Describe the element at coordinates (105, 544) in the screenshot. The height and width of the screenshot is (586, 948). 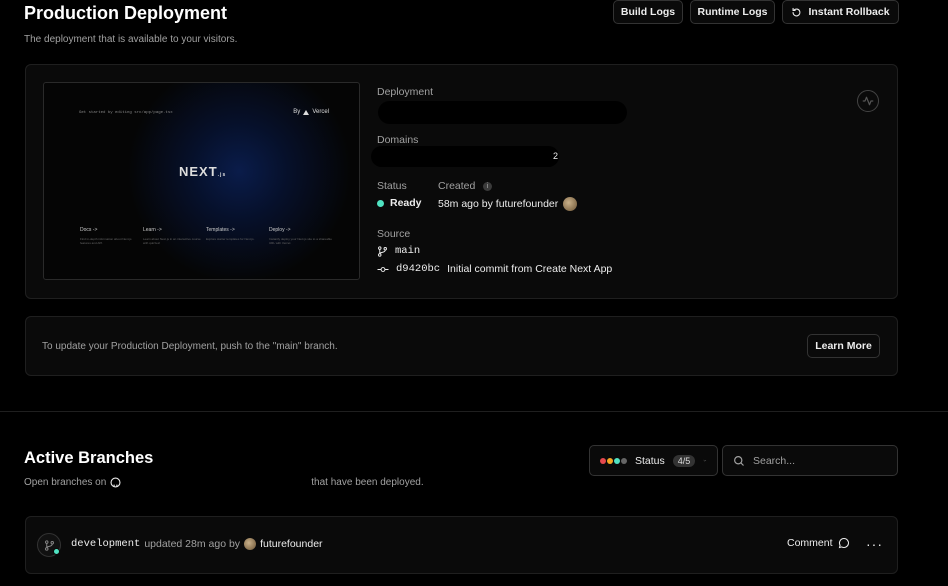
I see `branch-name-link: development` at that location.